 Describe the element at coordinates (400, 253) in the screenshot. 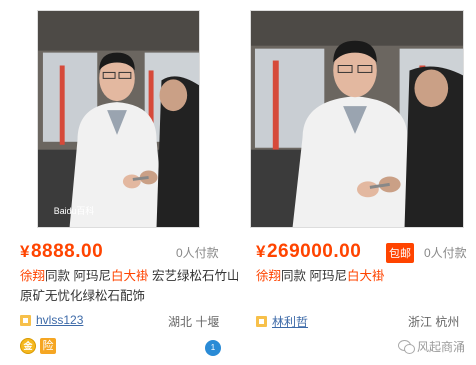

I see `free-shipping-badge: 包邮` at that location.